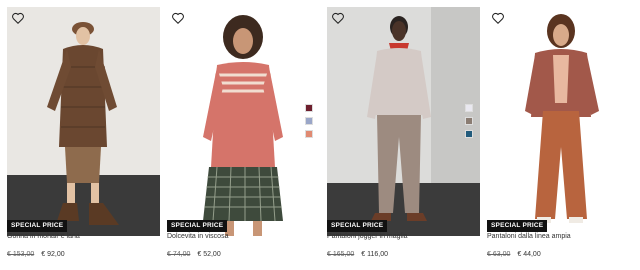  I want to click on original-price: € 153,00, so click(21, 254).